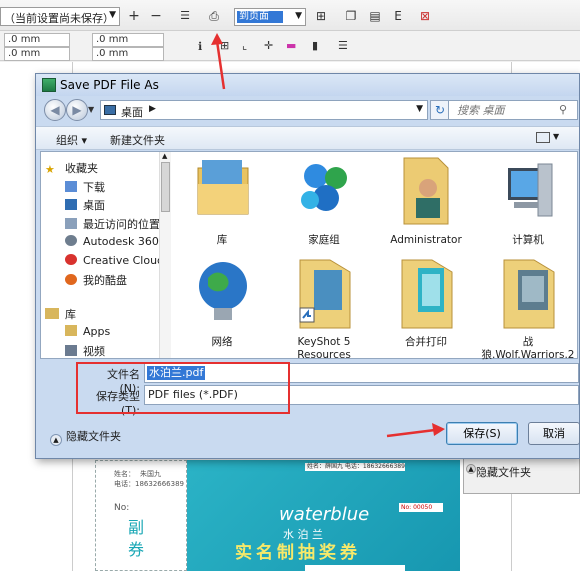  I want to click on marker-icon: ▮, so click(315, 45).